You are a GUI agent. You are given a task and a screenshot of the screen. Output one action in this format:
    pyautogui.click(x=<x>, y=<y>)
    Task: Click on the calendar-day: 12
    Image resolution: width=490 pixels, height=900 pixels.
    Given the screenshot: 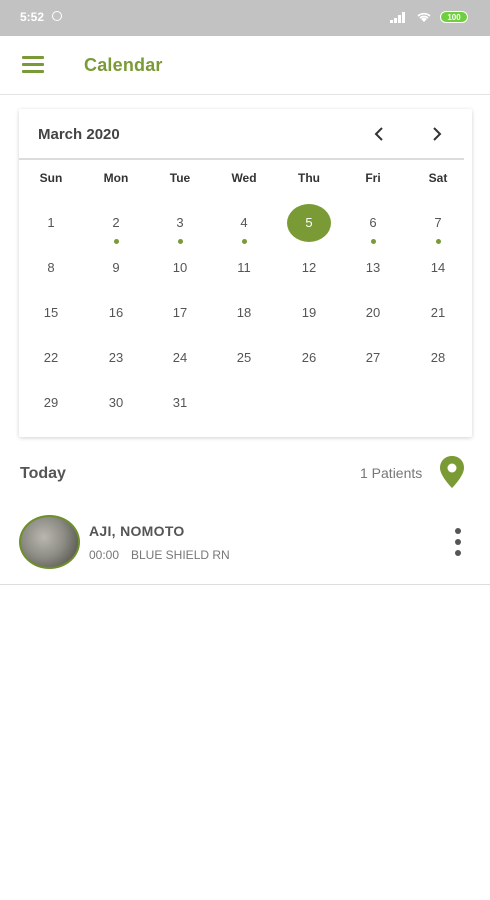 What is the action you would take?
    pyautogui.click(x=309, y=274)
    